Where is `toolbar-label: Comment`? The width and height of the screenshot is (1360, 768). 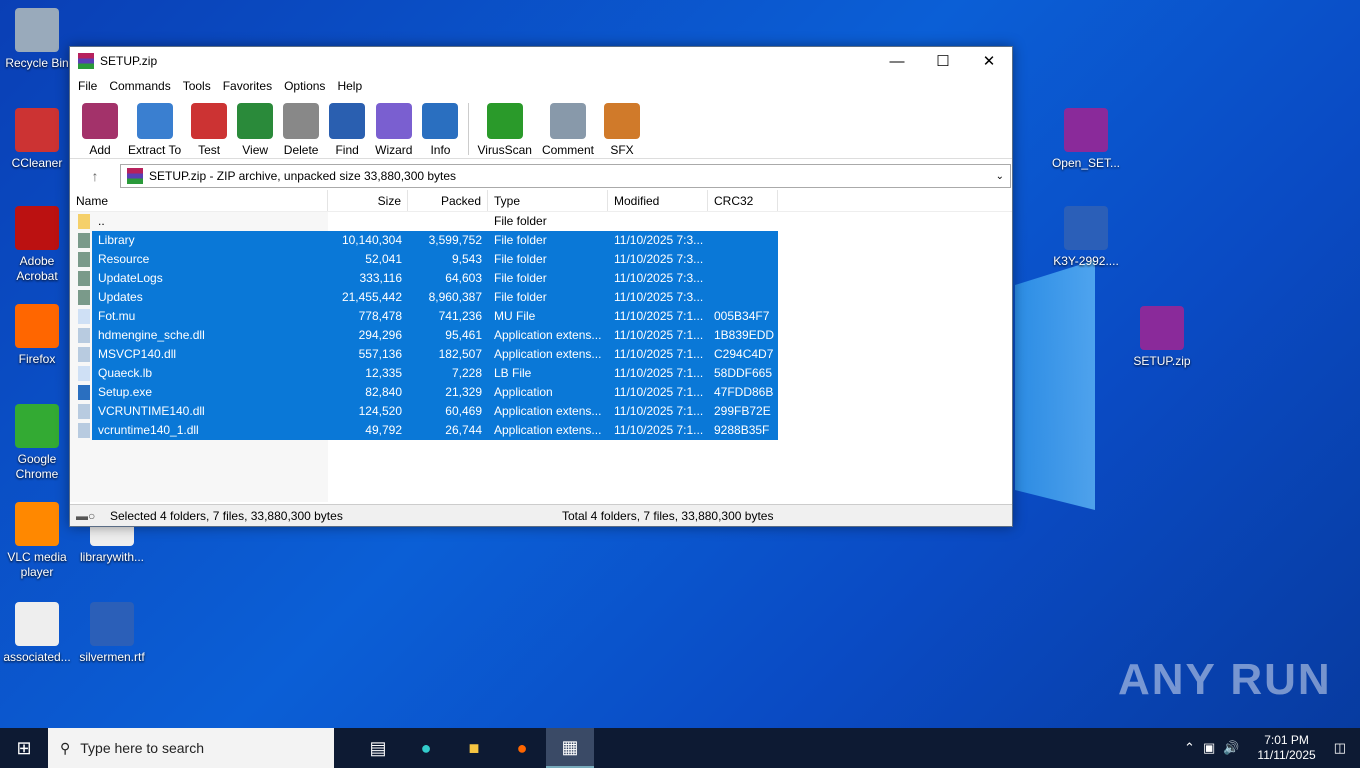 toolbar-label: Comment is located at coordinates (567, 150).